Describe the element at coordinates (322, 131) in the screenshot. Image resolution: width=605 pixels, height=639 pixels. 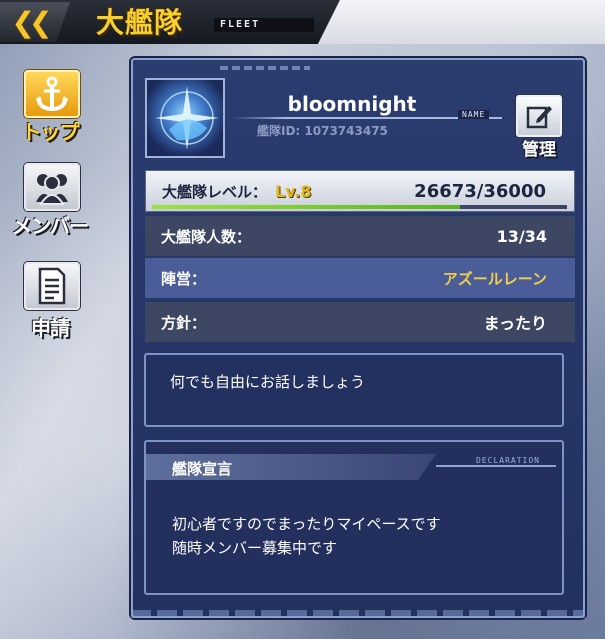
I see `fleet-id: 艦隊ID: 1073743475` at that location.